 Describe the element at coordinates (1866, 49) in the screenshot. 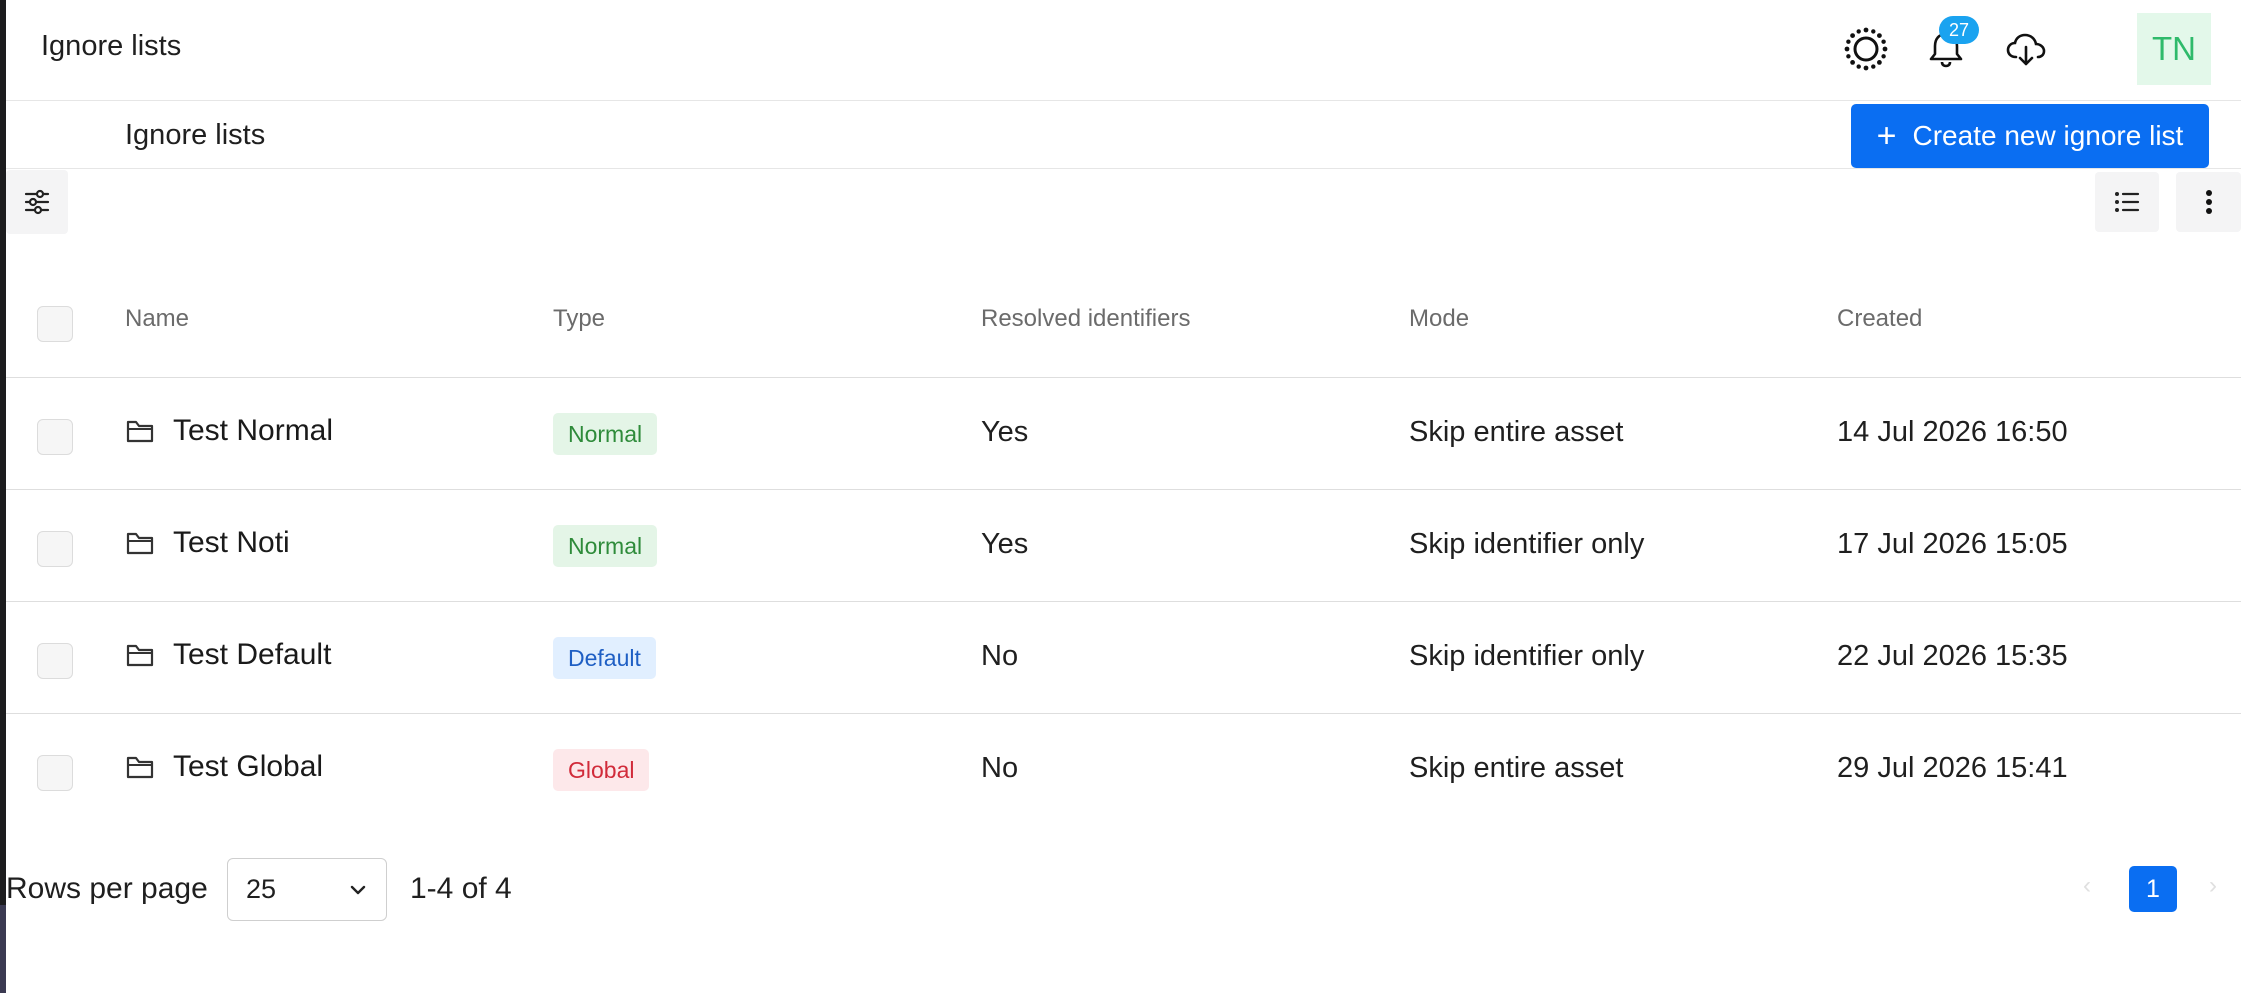

I see `theme-sun-icon` at that location.